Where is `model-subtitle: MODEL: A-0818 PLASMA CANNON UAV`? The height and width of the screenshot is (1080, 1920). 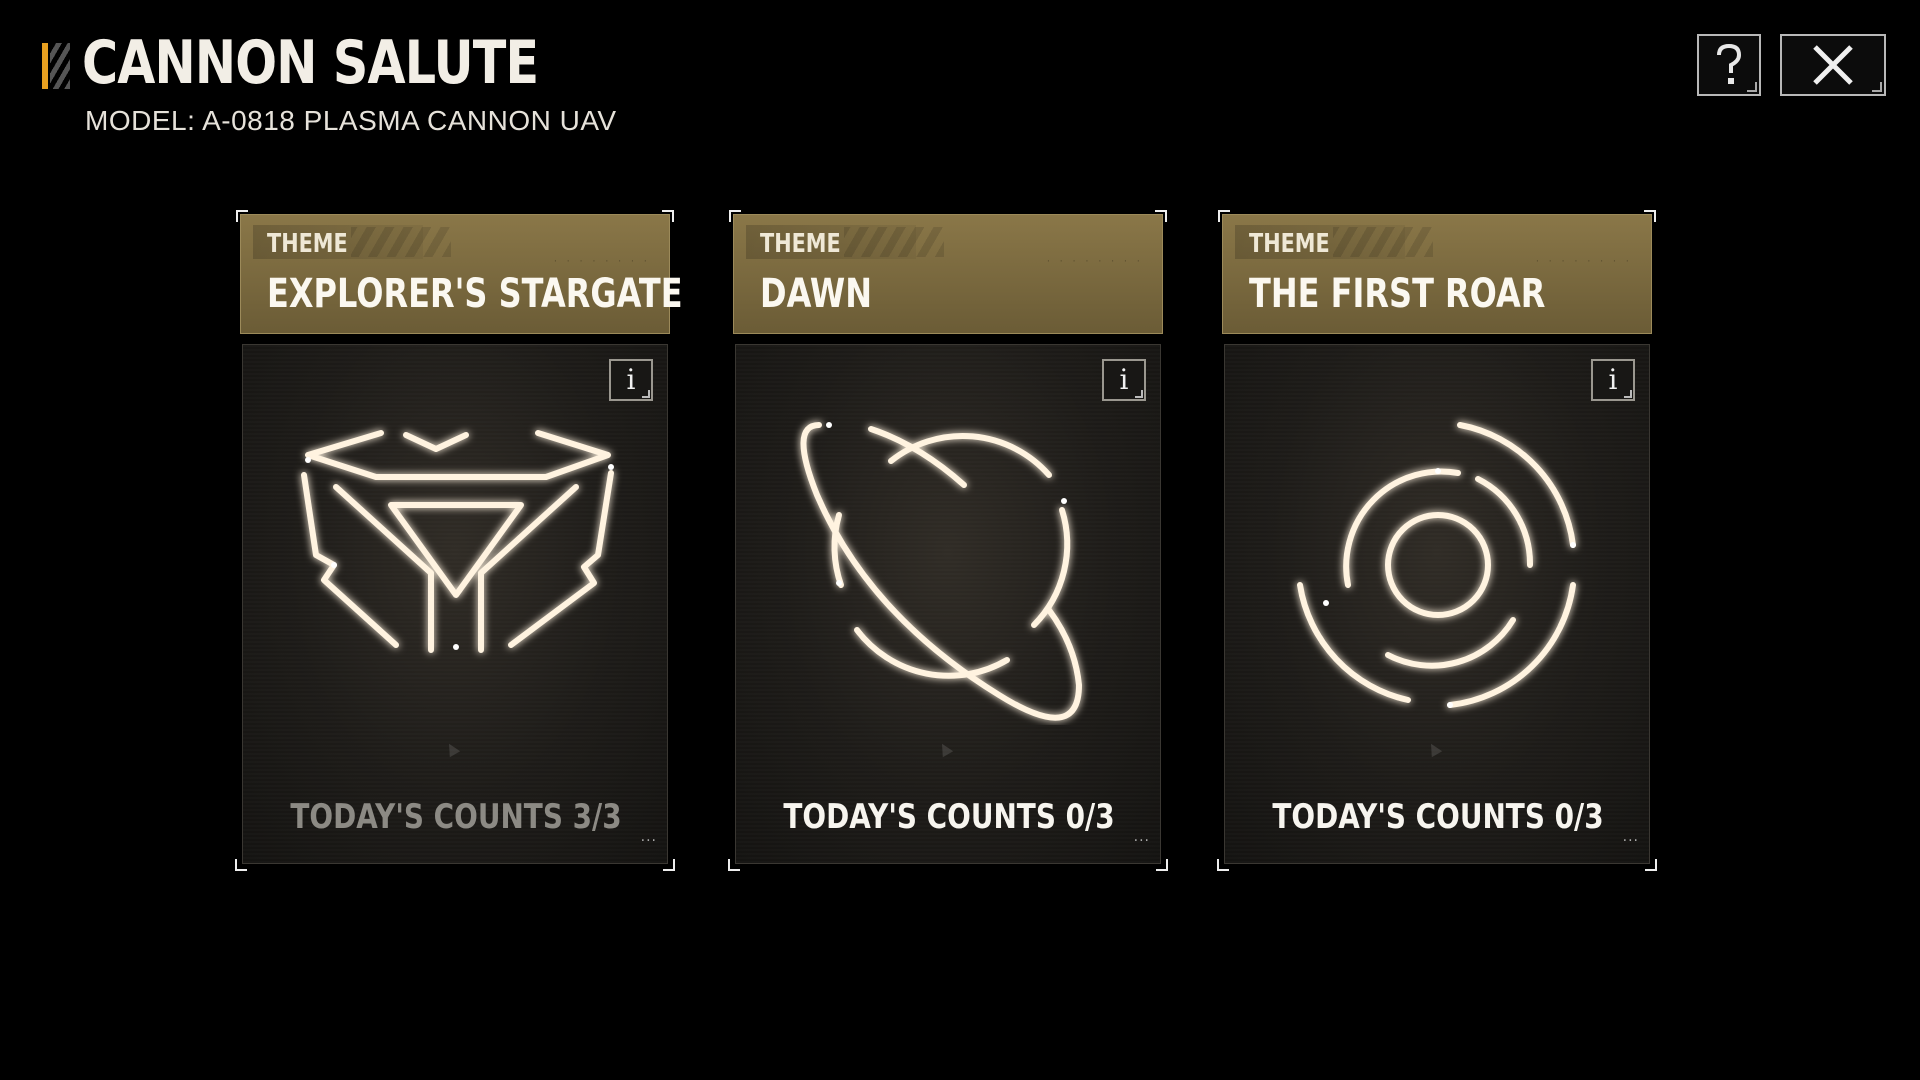
model-subtitle: MODEL: A-0818 PLASMA CANNON UAV is located at coordinates (351, 120).